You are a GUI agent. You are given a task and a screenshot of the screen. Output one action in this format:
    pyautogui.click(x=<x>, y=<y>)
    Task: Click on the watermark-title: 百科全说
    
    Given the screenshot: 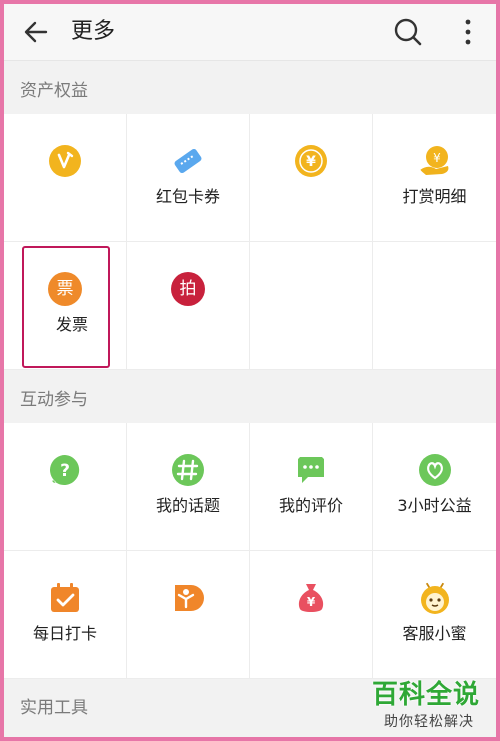 What is the action you would take?
    pyautogui.click(x=426, y=695)
    